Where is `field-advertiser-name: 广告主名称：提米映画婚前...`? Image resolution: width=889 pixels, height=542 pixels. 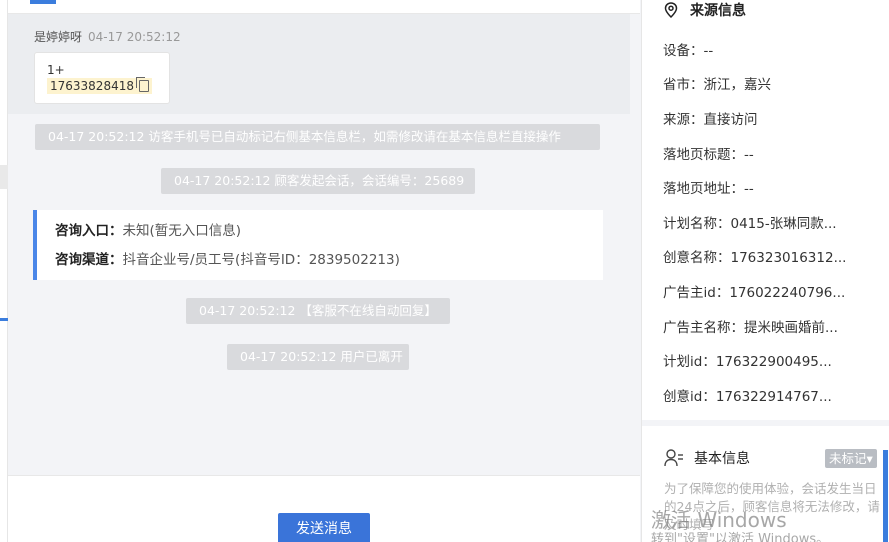
field-advertiser-name: 广告主名称：提米映画婚前... is located at coordinates (750, 328).